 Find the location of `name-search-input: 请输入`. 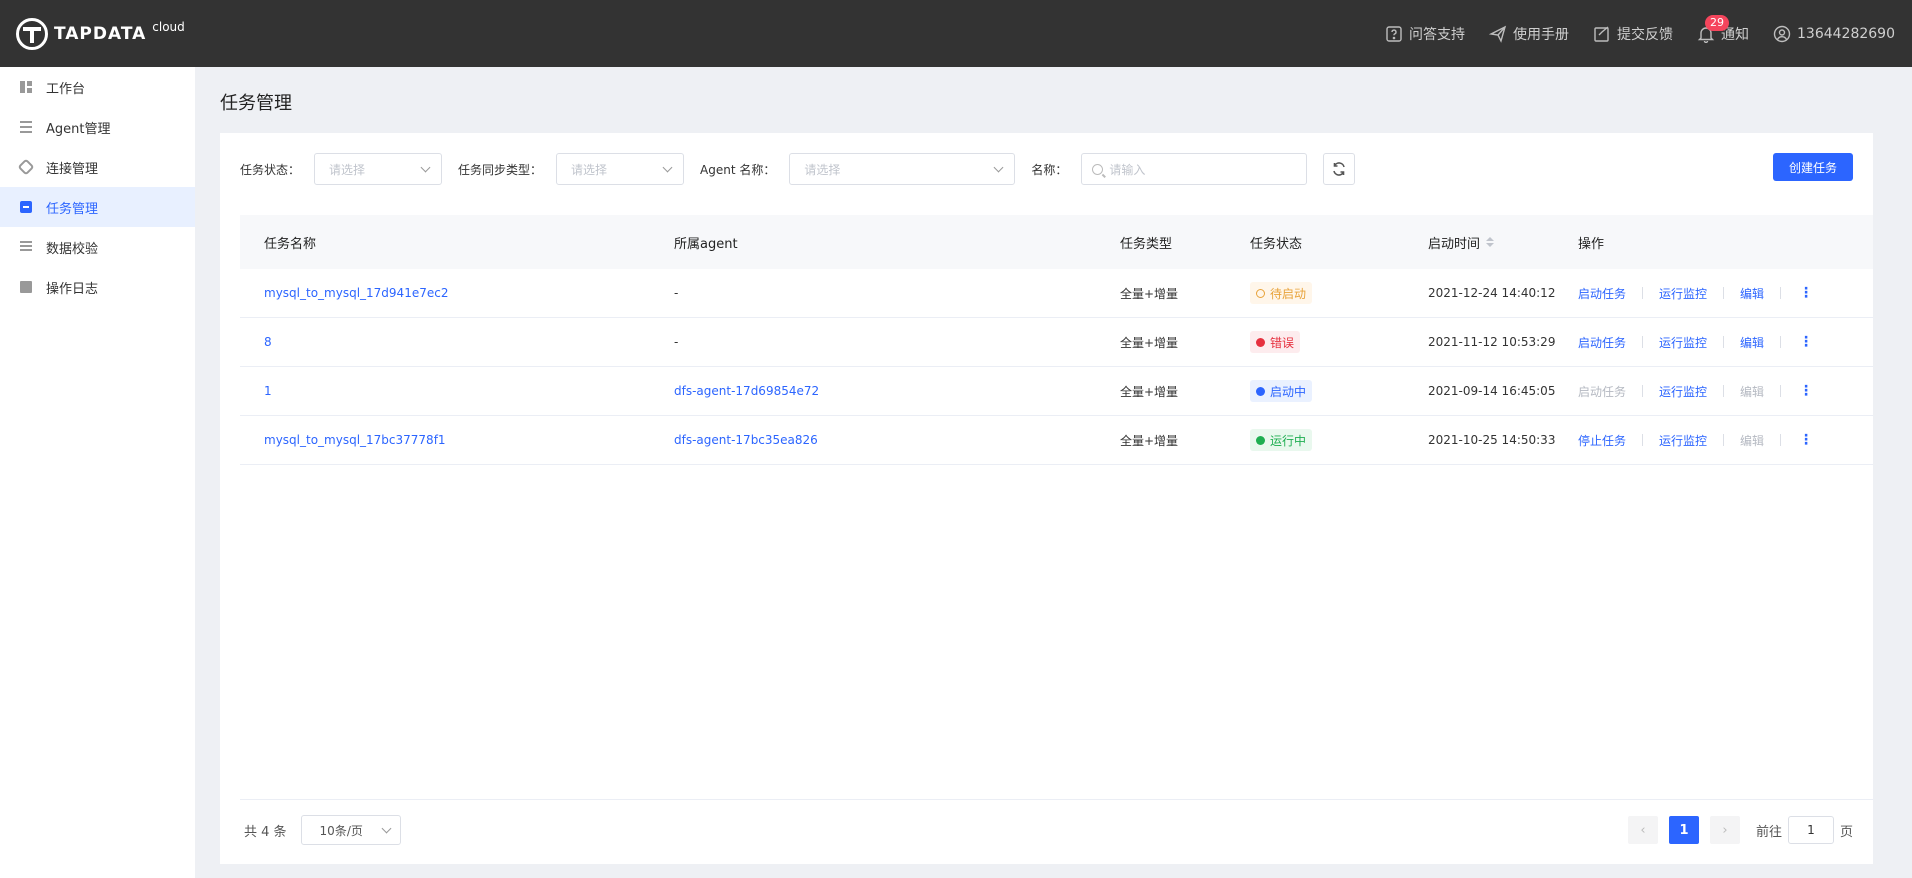

name-search-input: 请输入 is located at coordinates (1194, 169).